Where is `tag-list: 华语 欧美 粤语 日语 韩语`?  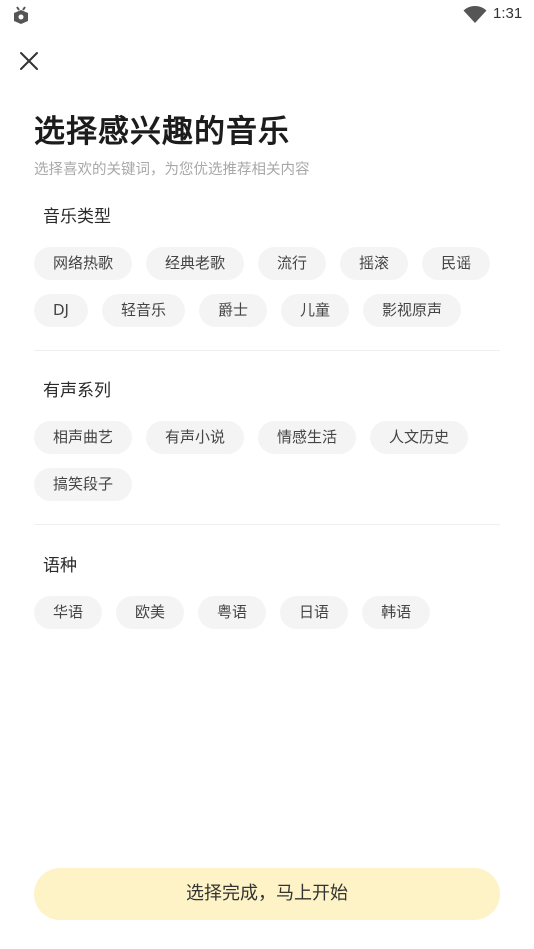 tag-list: 华语 欧美 粤语 日语 韩语 is located at coordinates (268, 612).